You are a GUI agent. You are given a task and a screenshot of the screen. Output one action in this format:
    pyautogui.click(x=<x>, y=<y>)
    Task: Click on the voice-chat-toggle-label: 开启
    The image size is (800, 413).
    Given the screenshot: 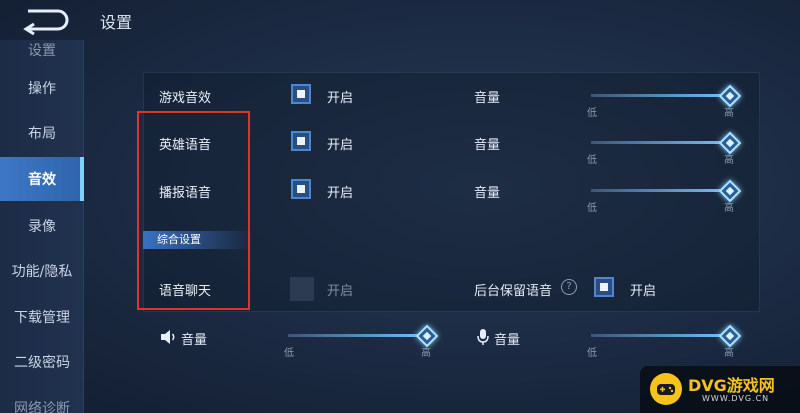 What is the action you would take?
    pyautogui.click(x=340, y=291)
    